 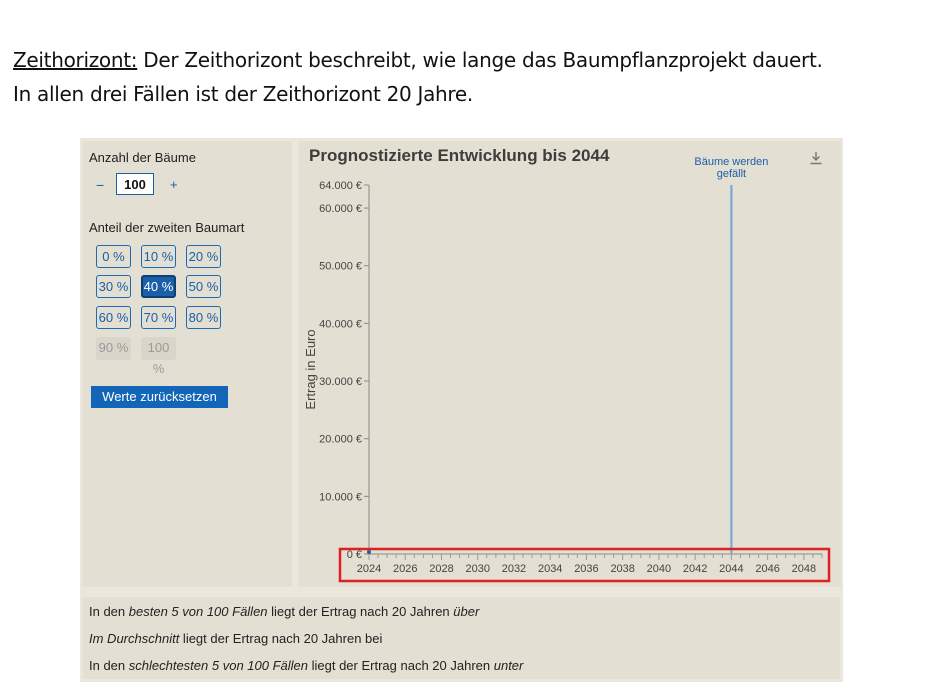 I want to click on trees-count-input: 100, so click(x=135, y=184).